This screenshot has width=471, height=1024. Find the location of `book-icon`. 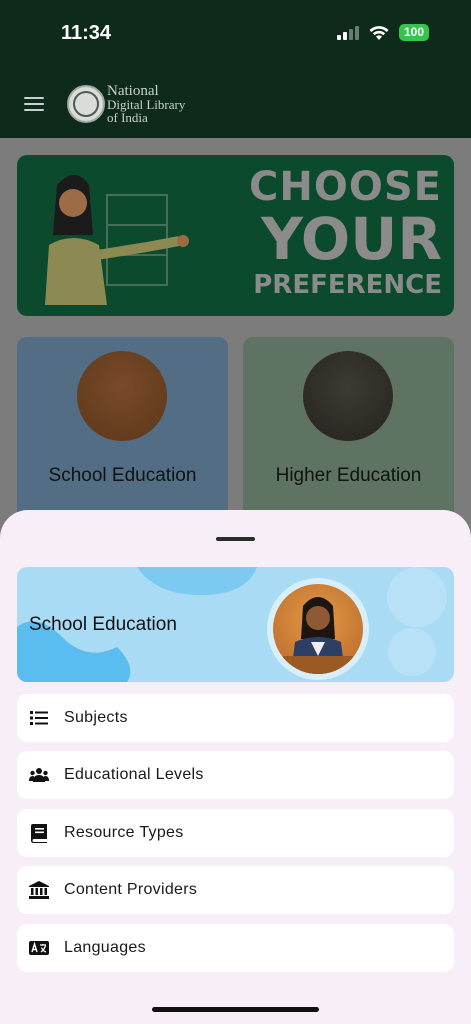

book-icon is located at coordinates (39, 833).